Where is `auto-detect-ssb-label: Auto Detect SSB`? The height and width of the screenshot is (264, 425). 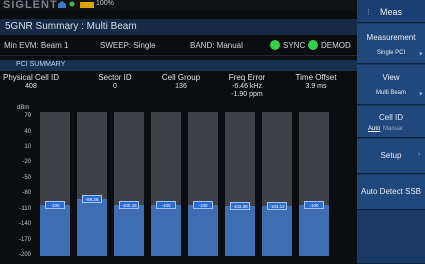
auto-detect-ssb-label: Auto Detect SSB is located at coordinates (391, 191).